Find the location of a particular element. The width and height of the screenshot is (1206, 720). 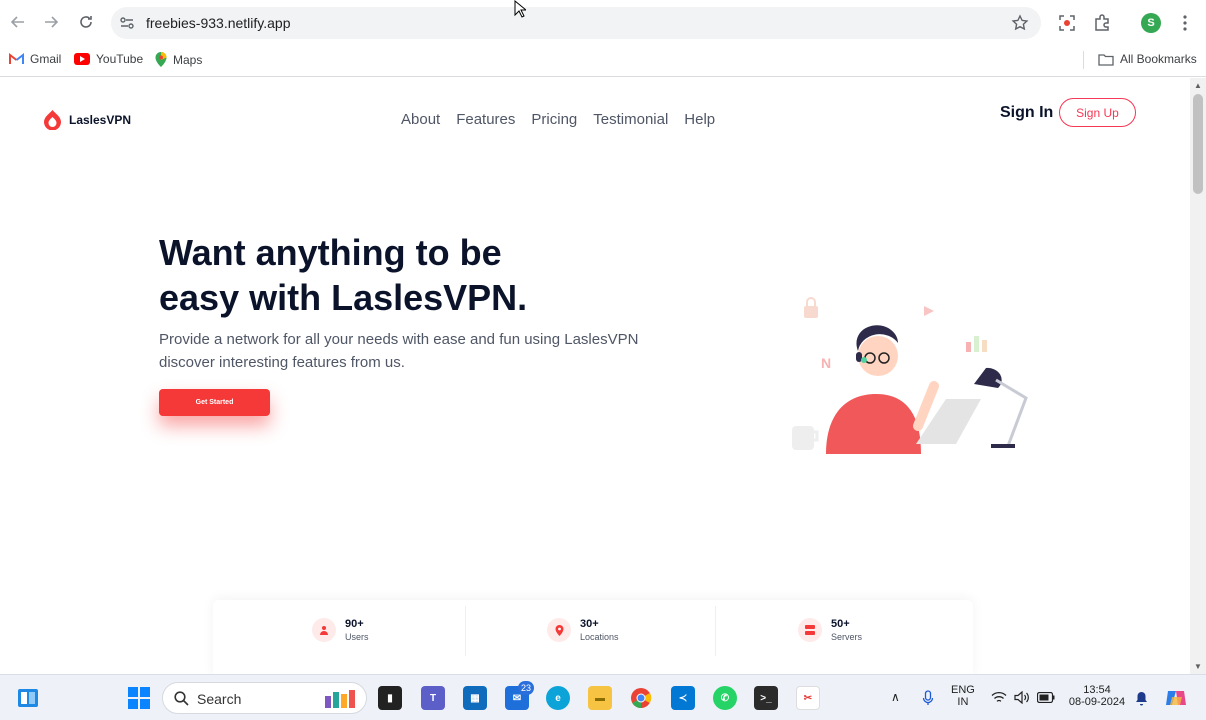

all-bookmarks-label: All Bookmarks is located at coordinates (1158, 59).